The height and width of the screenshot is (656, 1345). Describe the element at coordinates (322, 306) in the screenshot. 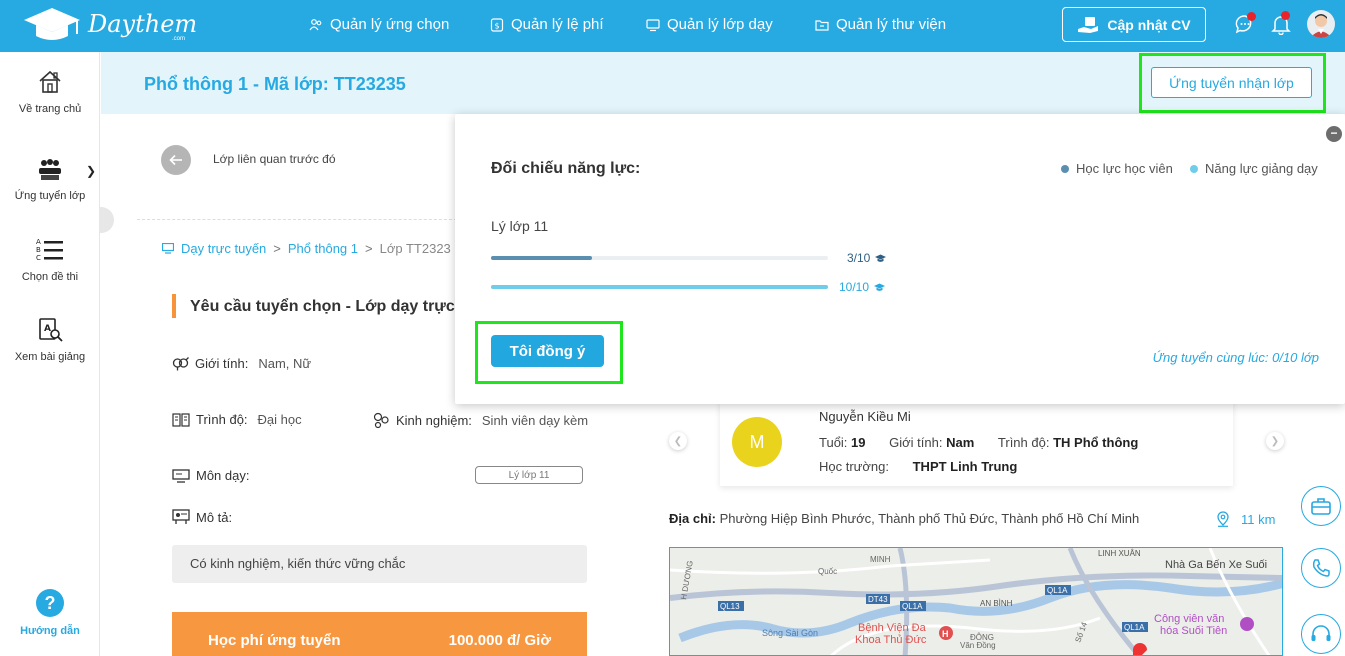

I see `requirements-title: Yêu cầu tuyển chọn - Lớp dạy trực` at that location.